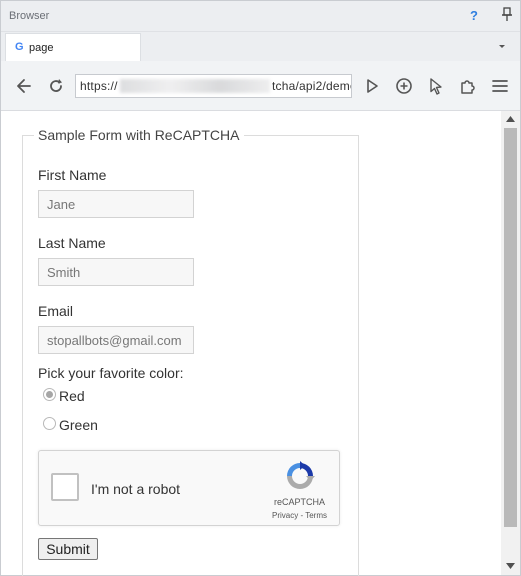 Image resolution: width=521 pixels, height=576 pixels. I want to click on vertical-scrollbar, so click(510, 343).